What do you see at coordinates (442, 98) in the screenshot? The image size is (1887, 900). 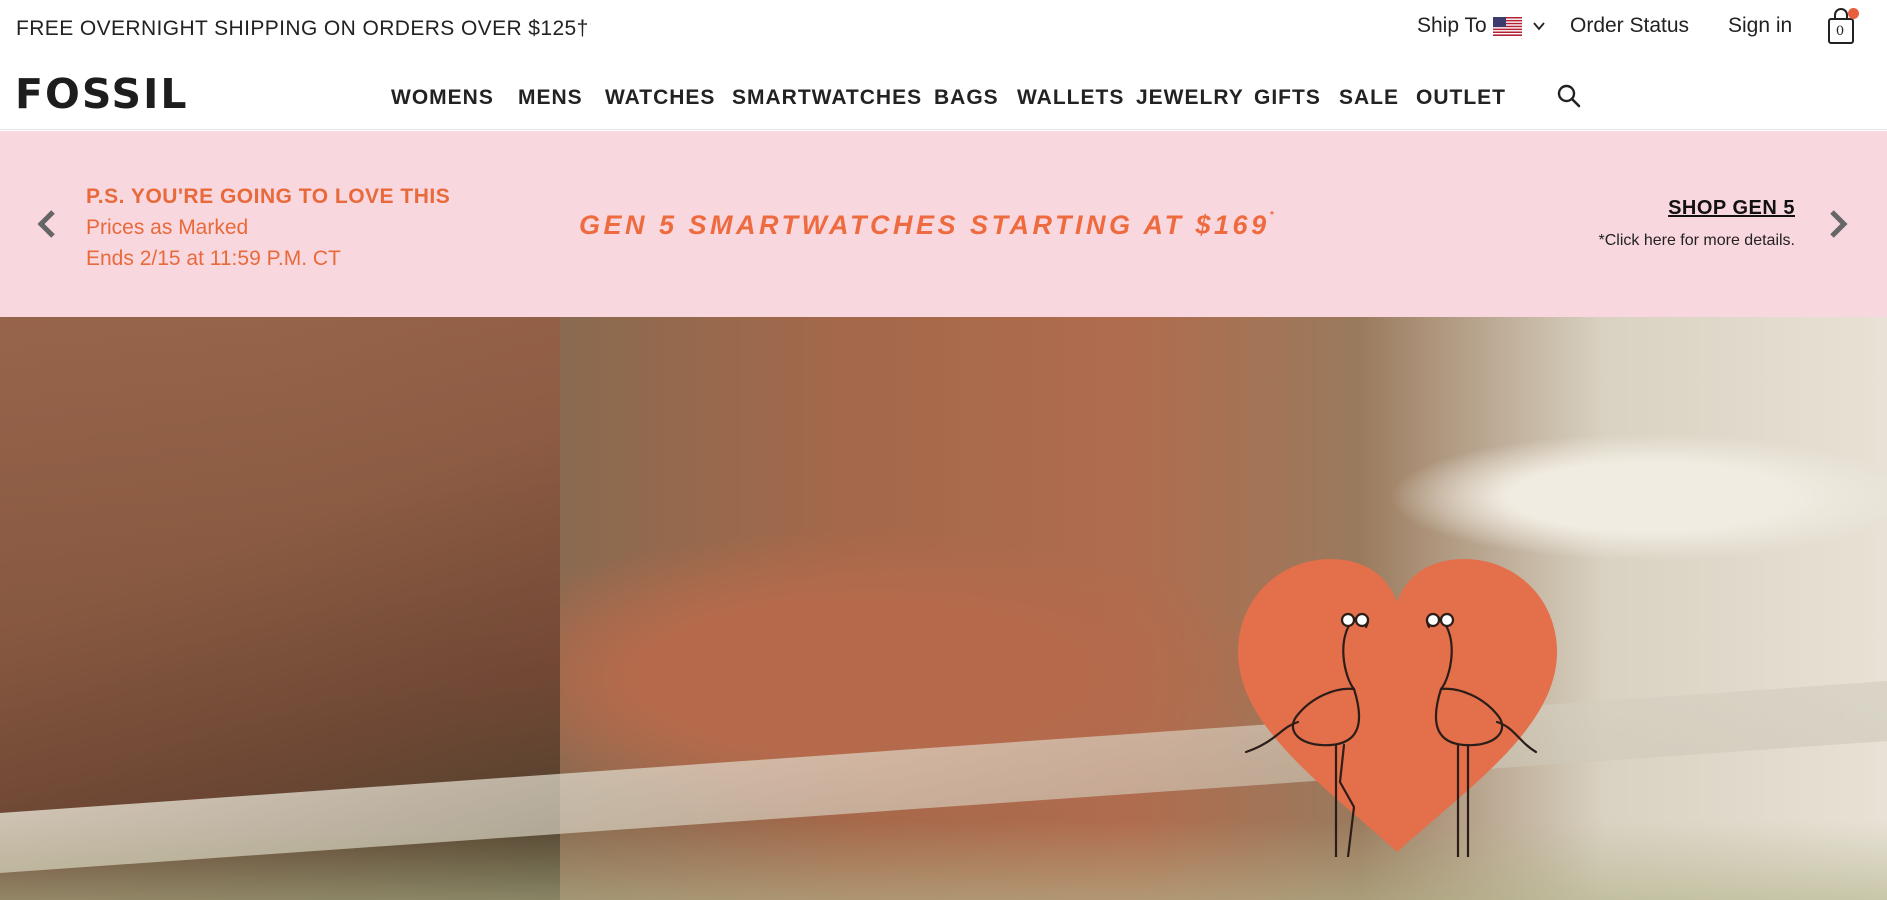 I see `nav-item-womens: WOMENS` at bounding box center [442, 98].